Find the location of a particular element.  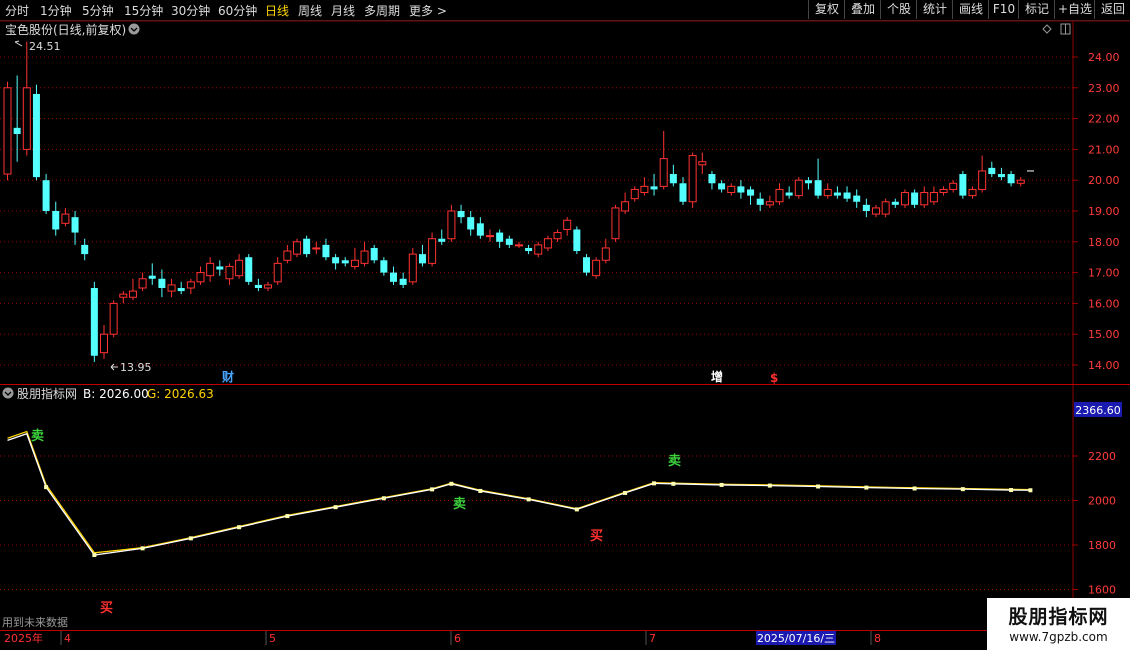

price-tick-label: 20.00 is located at coordinates (1104, 180).